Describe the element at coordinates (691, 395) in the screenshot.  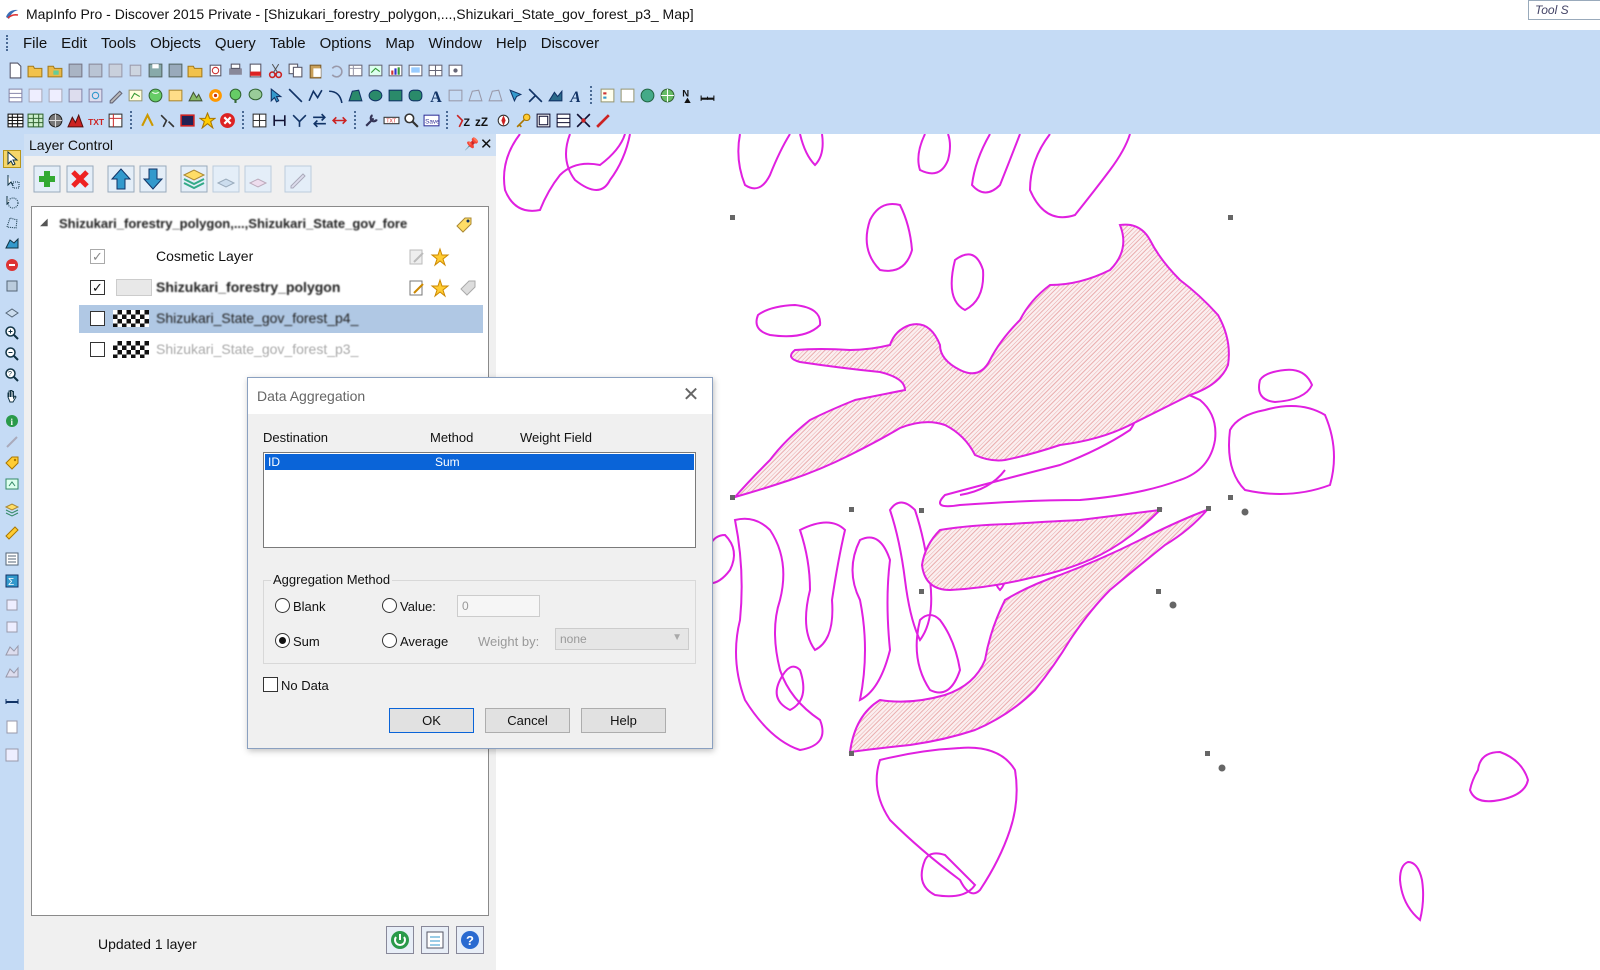
I see `close-icon: ✕` at that location.